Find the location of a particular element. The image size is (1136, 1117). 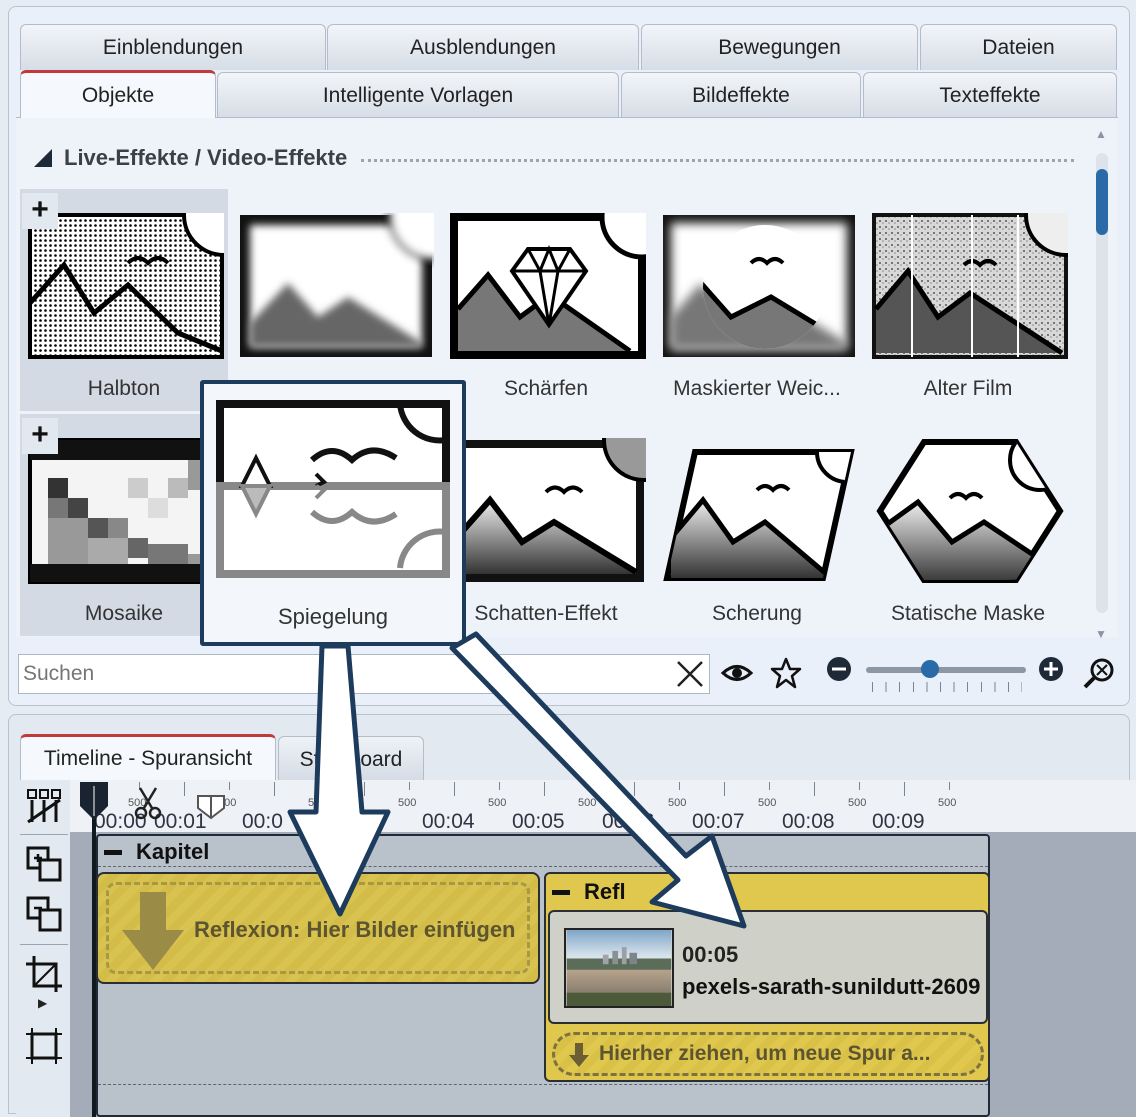

add-track-icon is located at coordinates (44, 864).